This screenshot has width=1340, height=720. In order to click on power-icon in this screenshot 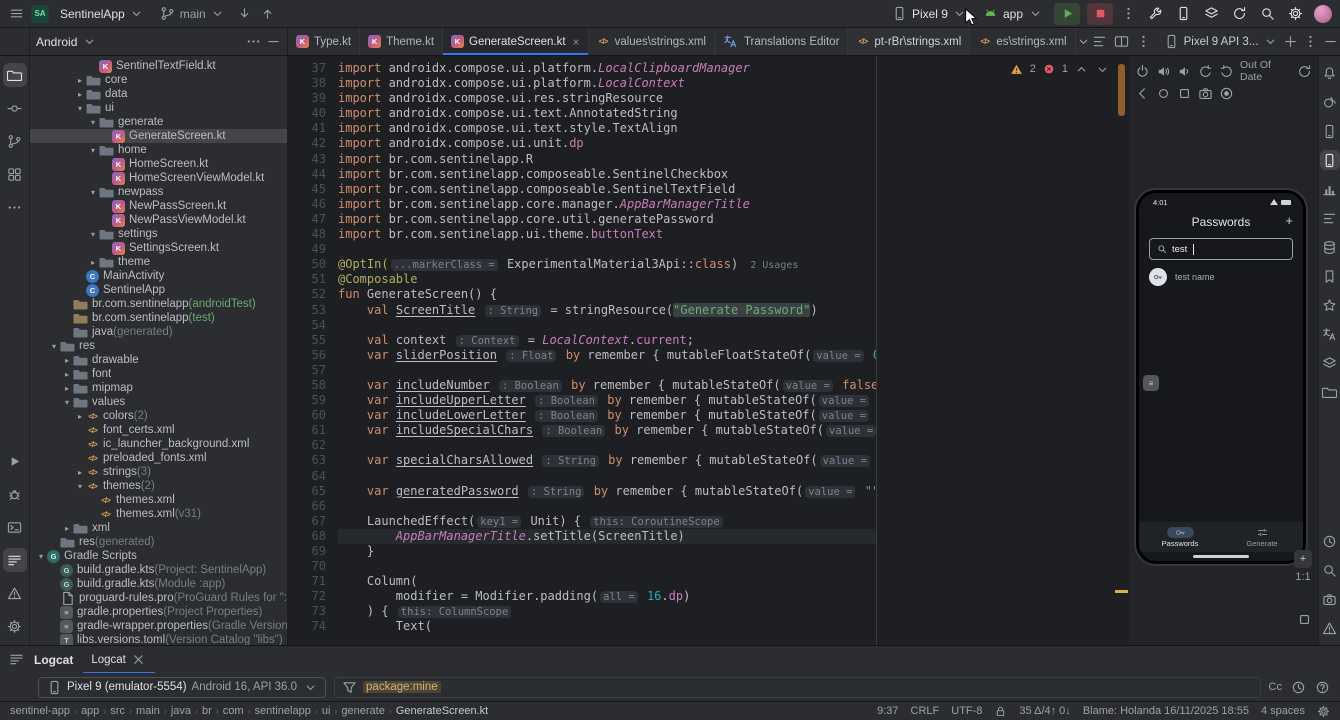, I will do `click(1142, 71)`.